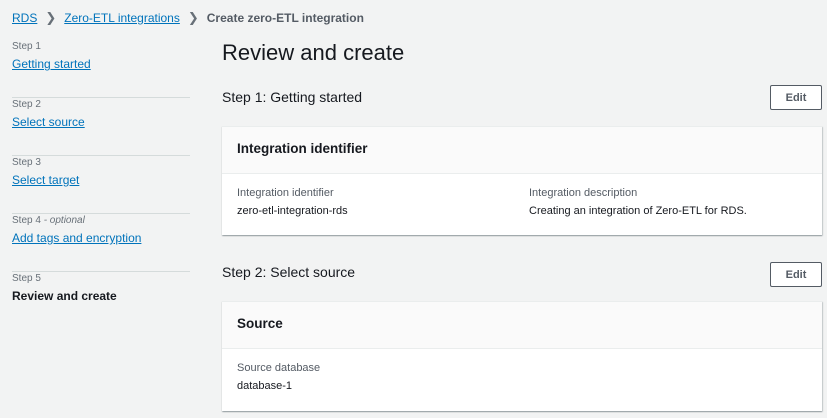  Describe the element at coordinates (101, 127) in the screenshot. I see `wizard-step-2: Step 2 Select source` at that location.